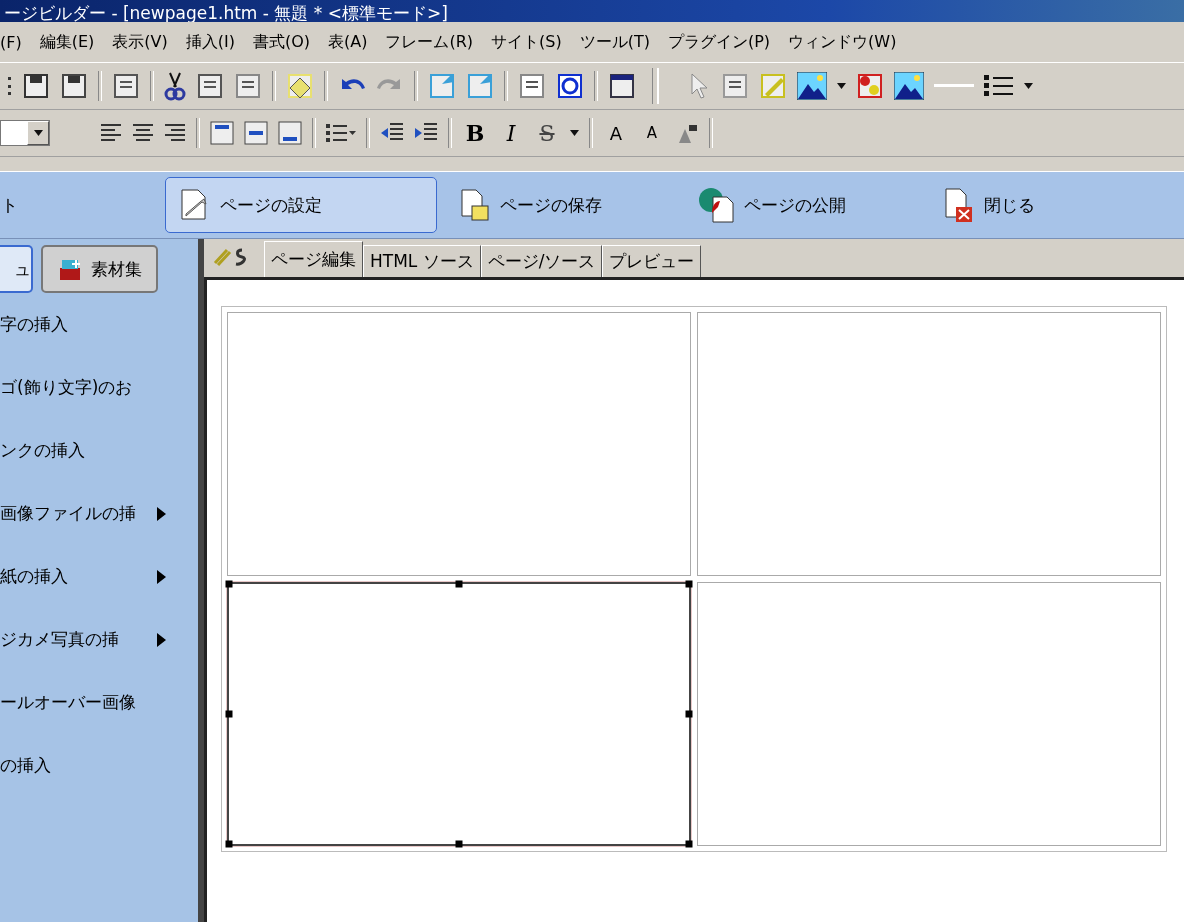 The height and width of the screenshot is (922, 1184). What do you see at coordinates (99, 450) in the screenshot?
I see `side-menu-item: ンクの挿入` at bounding box center [99, 450].